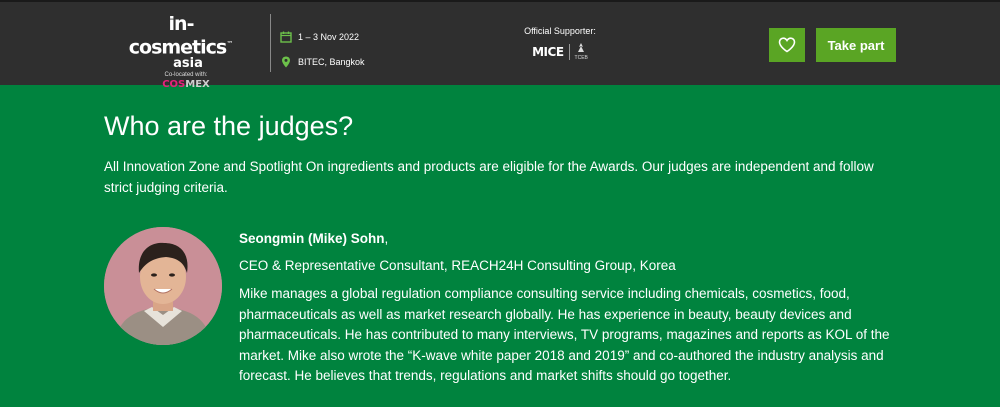 This screenshot has width=1000, height=407. Describe the element at coordinates (174, 85) in the screenshot. I see `cosmex-logo-cos: COS` at that location.